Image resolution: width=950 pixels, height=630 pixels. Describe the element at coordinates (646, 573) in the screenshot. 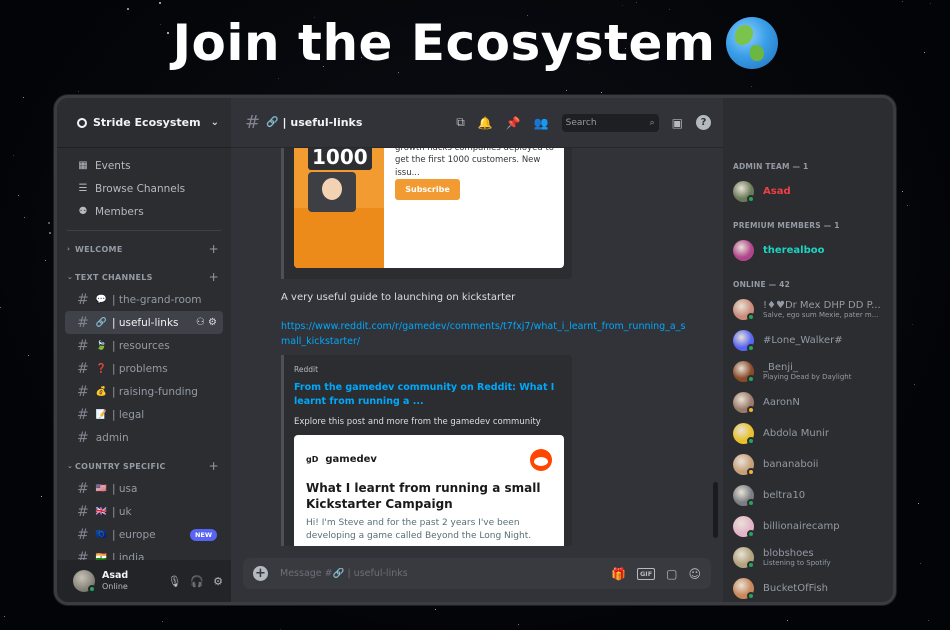

I see `gif-icon: GIF` at that location.